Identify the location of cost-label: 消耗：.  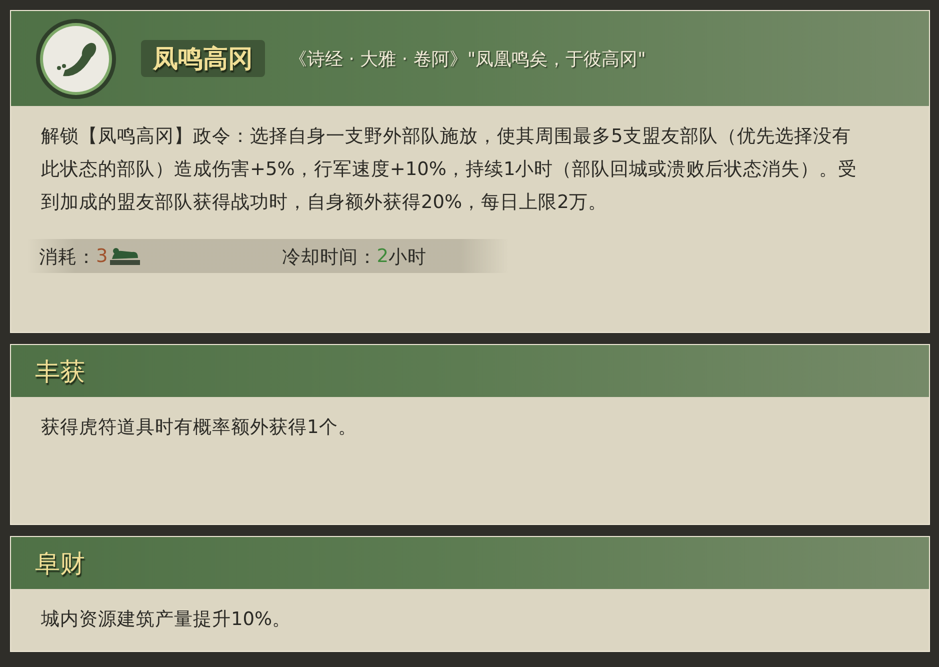
(67, 257).